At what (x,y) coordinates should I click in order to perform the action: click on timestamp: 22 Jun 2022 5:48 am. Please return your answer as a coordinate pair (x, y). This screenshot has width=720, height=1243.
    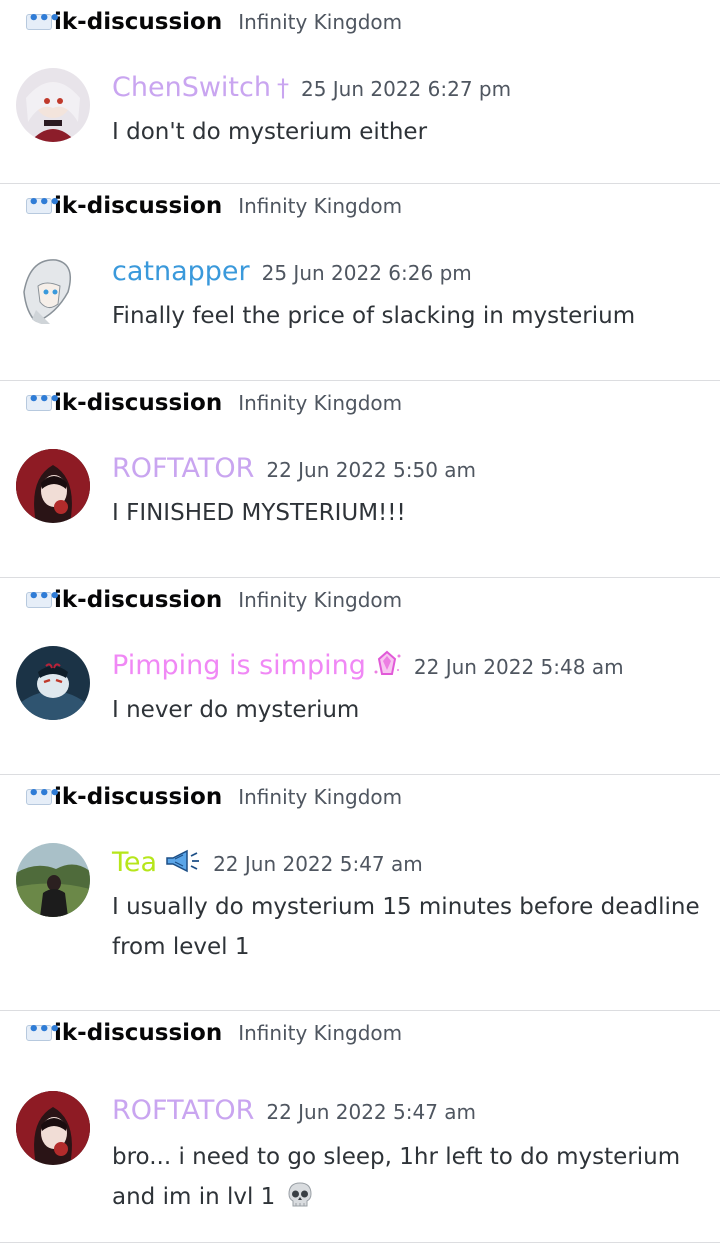
    Looking at the image, I should click on (518, 667).